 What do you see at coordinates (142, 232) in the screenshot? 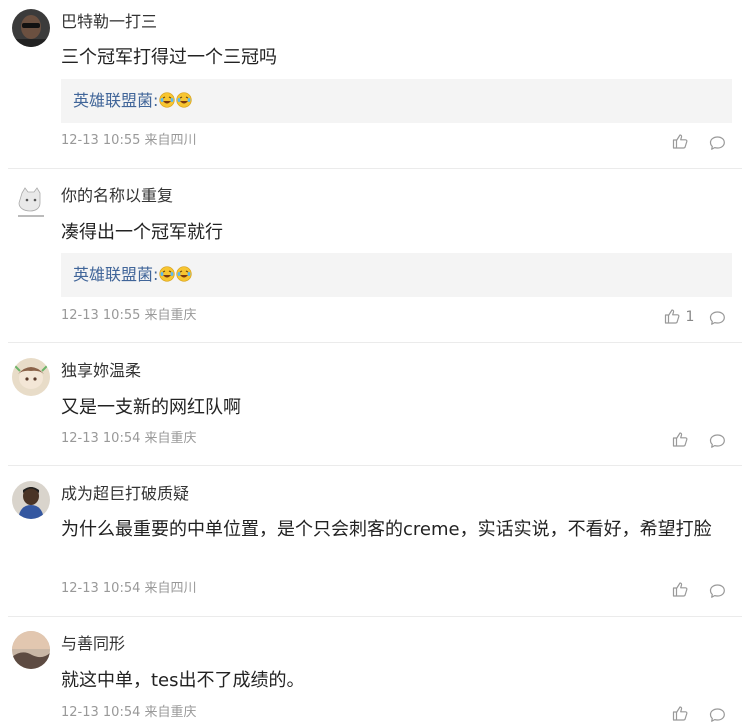
I see `comment-text: 凑得出一个冠军就行` at bounding box center [142, 232].